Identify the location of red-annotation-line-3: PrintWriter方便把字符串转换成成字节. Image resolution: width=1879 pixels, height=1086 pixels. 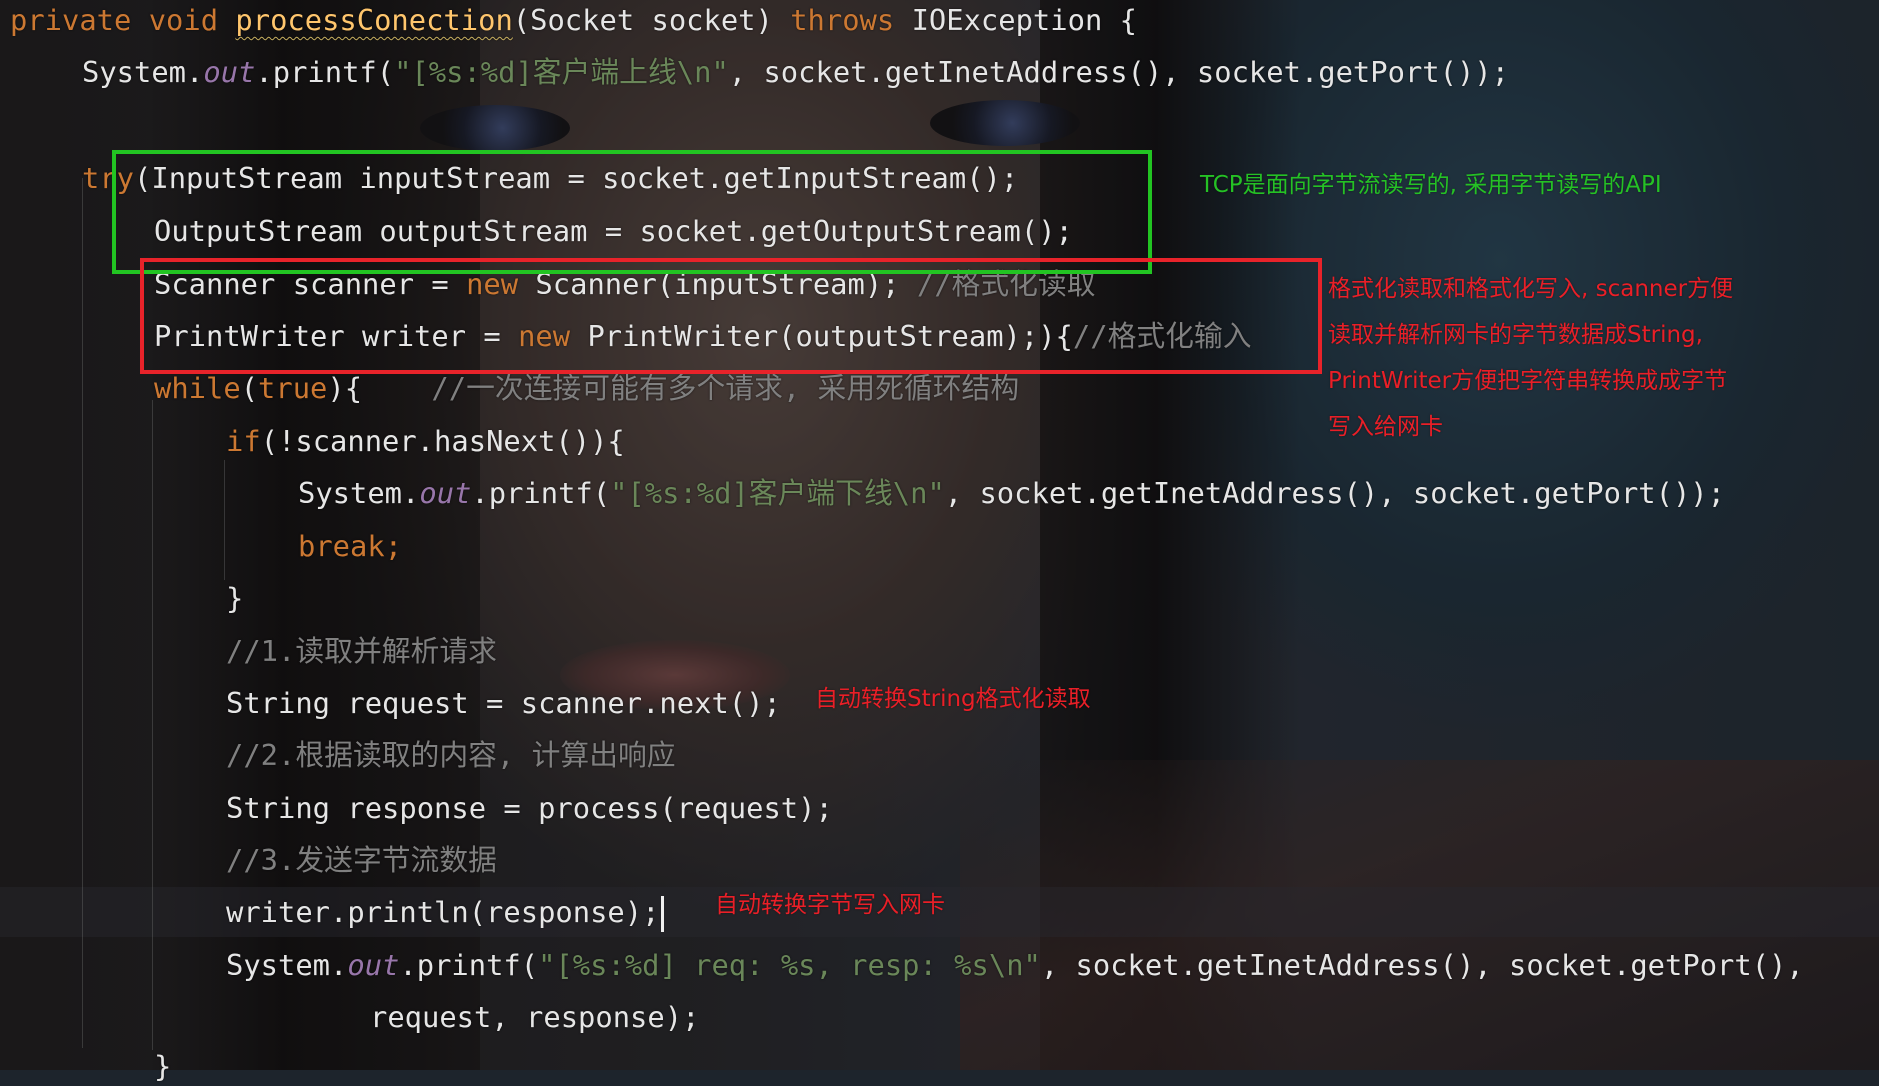
(1528, 381).